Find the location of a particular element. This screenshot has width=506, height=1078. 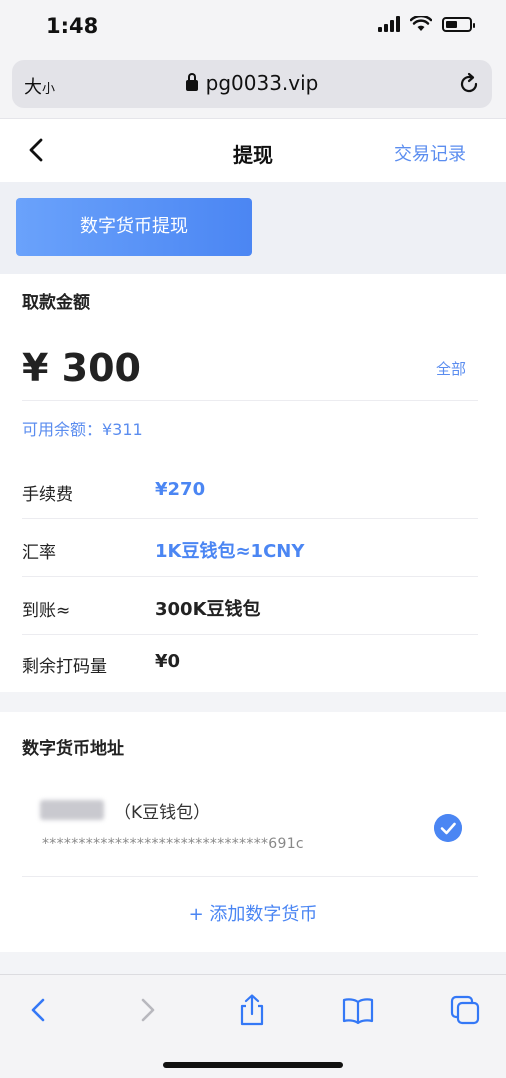

home-indicator is located at coordinates (253, 1065).